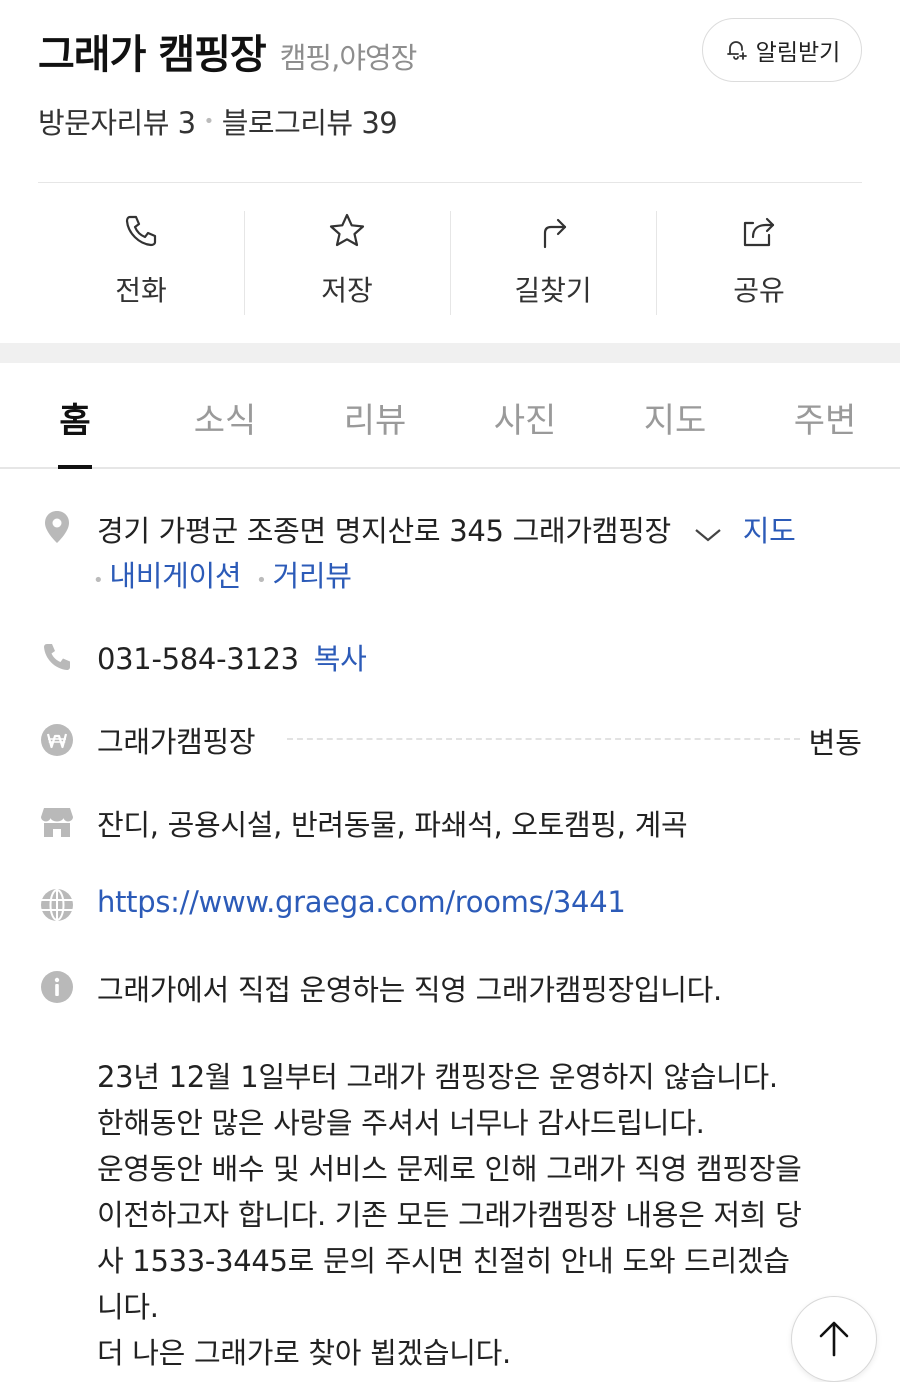  What do you see at coordinates (479, 902) in the screenshot?
I see `website-link: https://www.graega.com/rooms/3441` at bounding box center [479, 902].